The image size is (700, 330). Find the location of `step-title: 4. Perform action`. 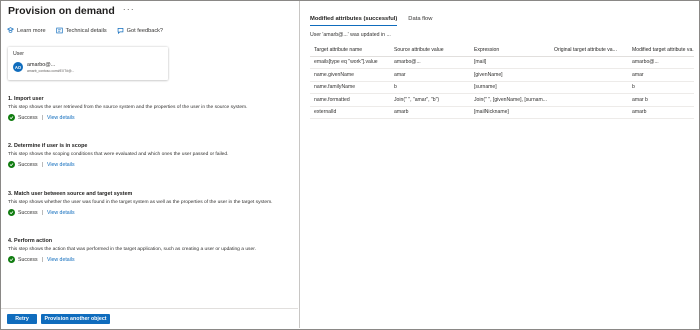

step-title: 4. Perform action is located at coordinates (30, 241).